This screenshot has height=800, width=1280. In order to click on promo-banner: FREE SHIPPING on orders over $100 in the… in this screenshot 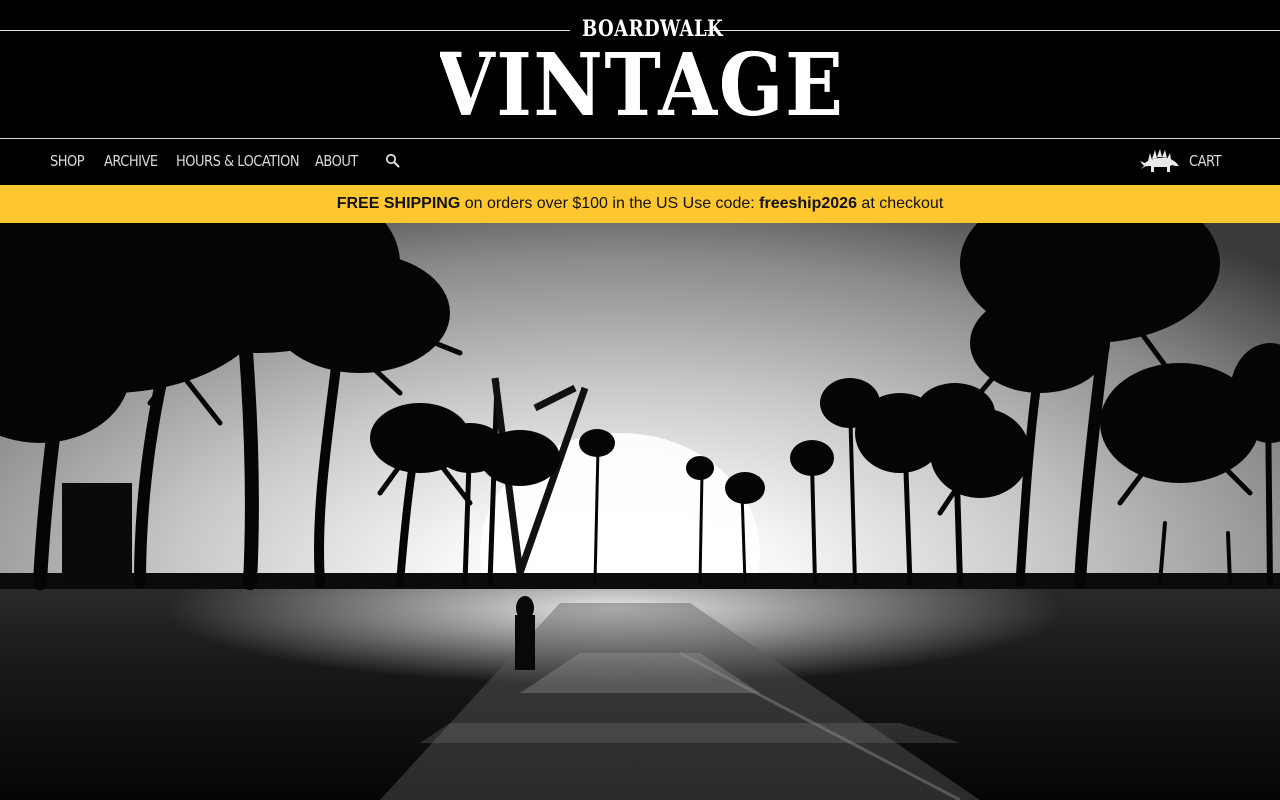, I will do `click(640, 204)`.